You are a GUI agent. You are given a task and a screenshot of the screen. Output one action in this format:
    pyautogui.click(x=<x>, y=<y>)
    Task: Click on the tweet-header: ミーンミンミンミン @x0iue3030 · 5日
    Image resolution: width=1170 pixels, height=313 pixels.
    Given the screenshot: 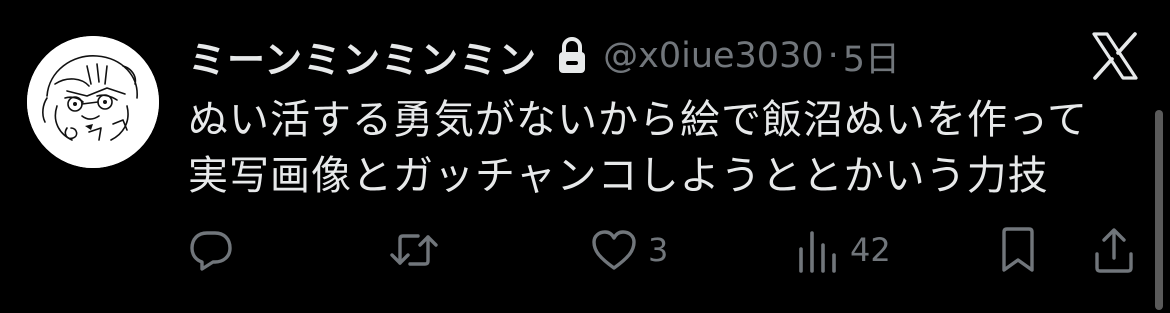 What is the action you would take?
    pyautogui.click(x=544, y=56)
    